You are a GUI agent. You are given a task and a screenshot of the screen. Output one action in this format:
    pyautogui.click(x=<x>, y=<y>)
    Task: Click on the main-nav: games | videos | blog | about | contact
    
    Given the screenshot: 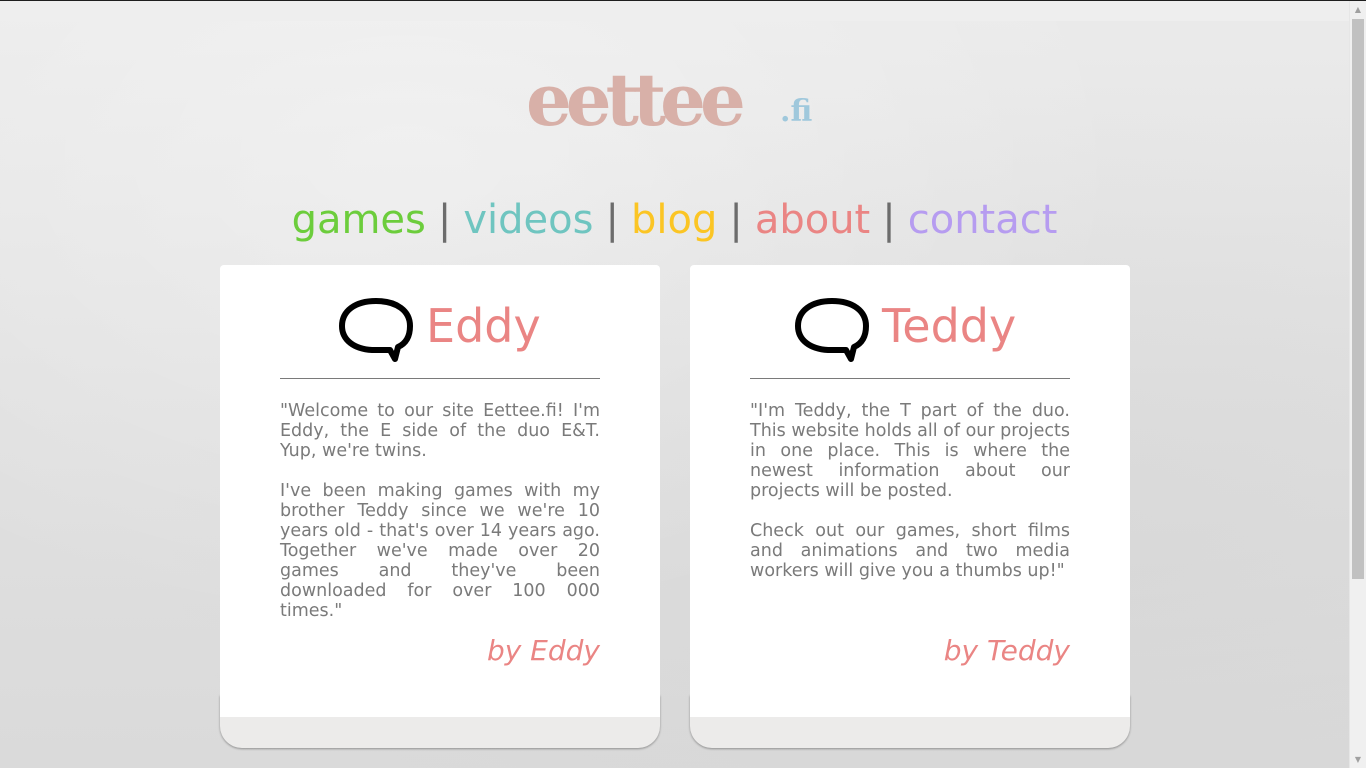 What is the action you would take?
    pyautogui.click(x=674, y=220)
    